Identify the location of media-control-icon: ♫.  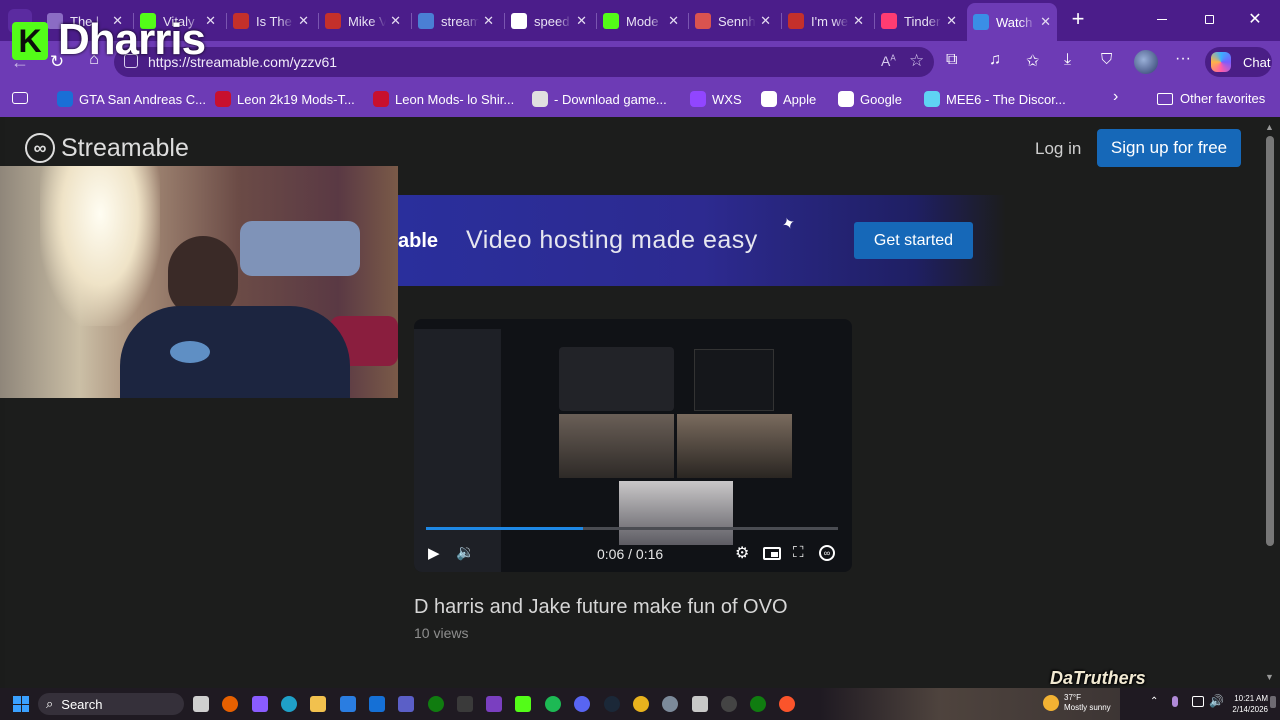
(995, 60).